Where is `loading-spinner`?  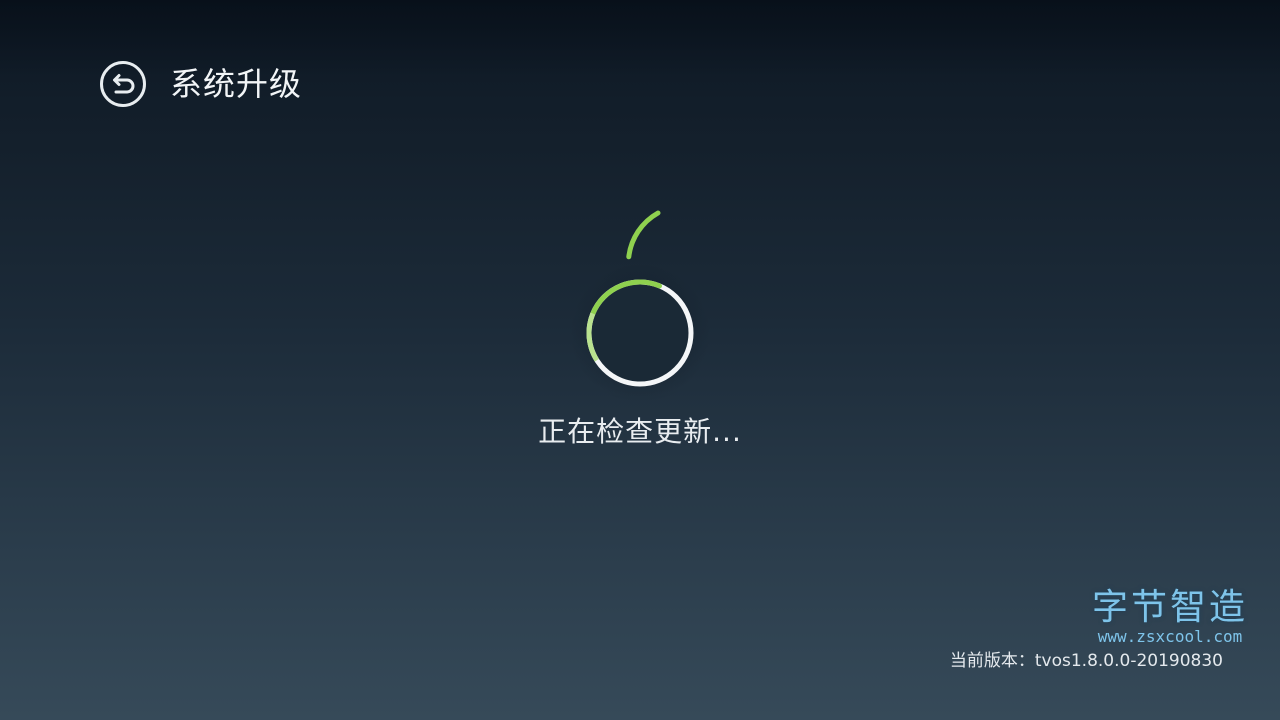
loading-spinner is located at coordinates (640, 295).